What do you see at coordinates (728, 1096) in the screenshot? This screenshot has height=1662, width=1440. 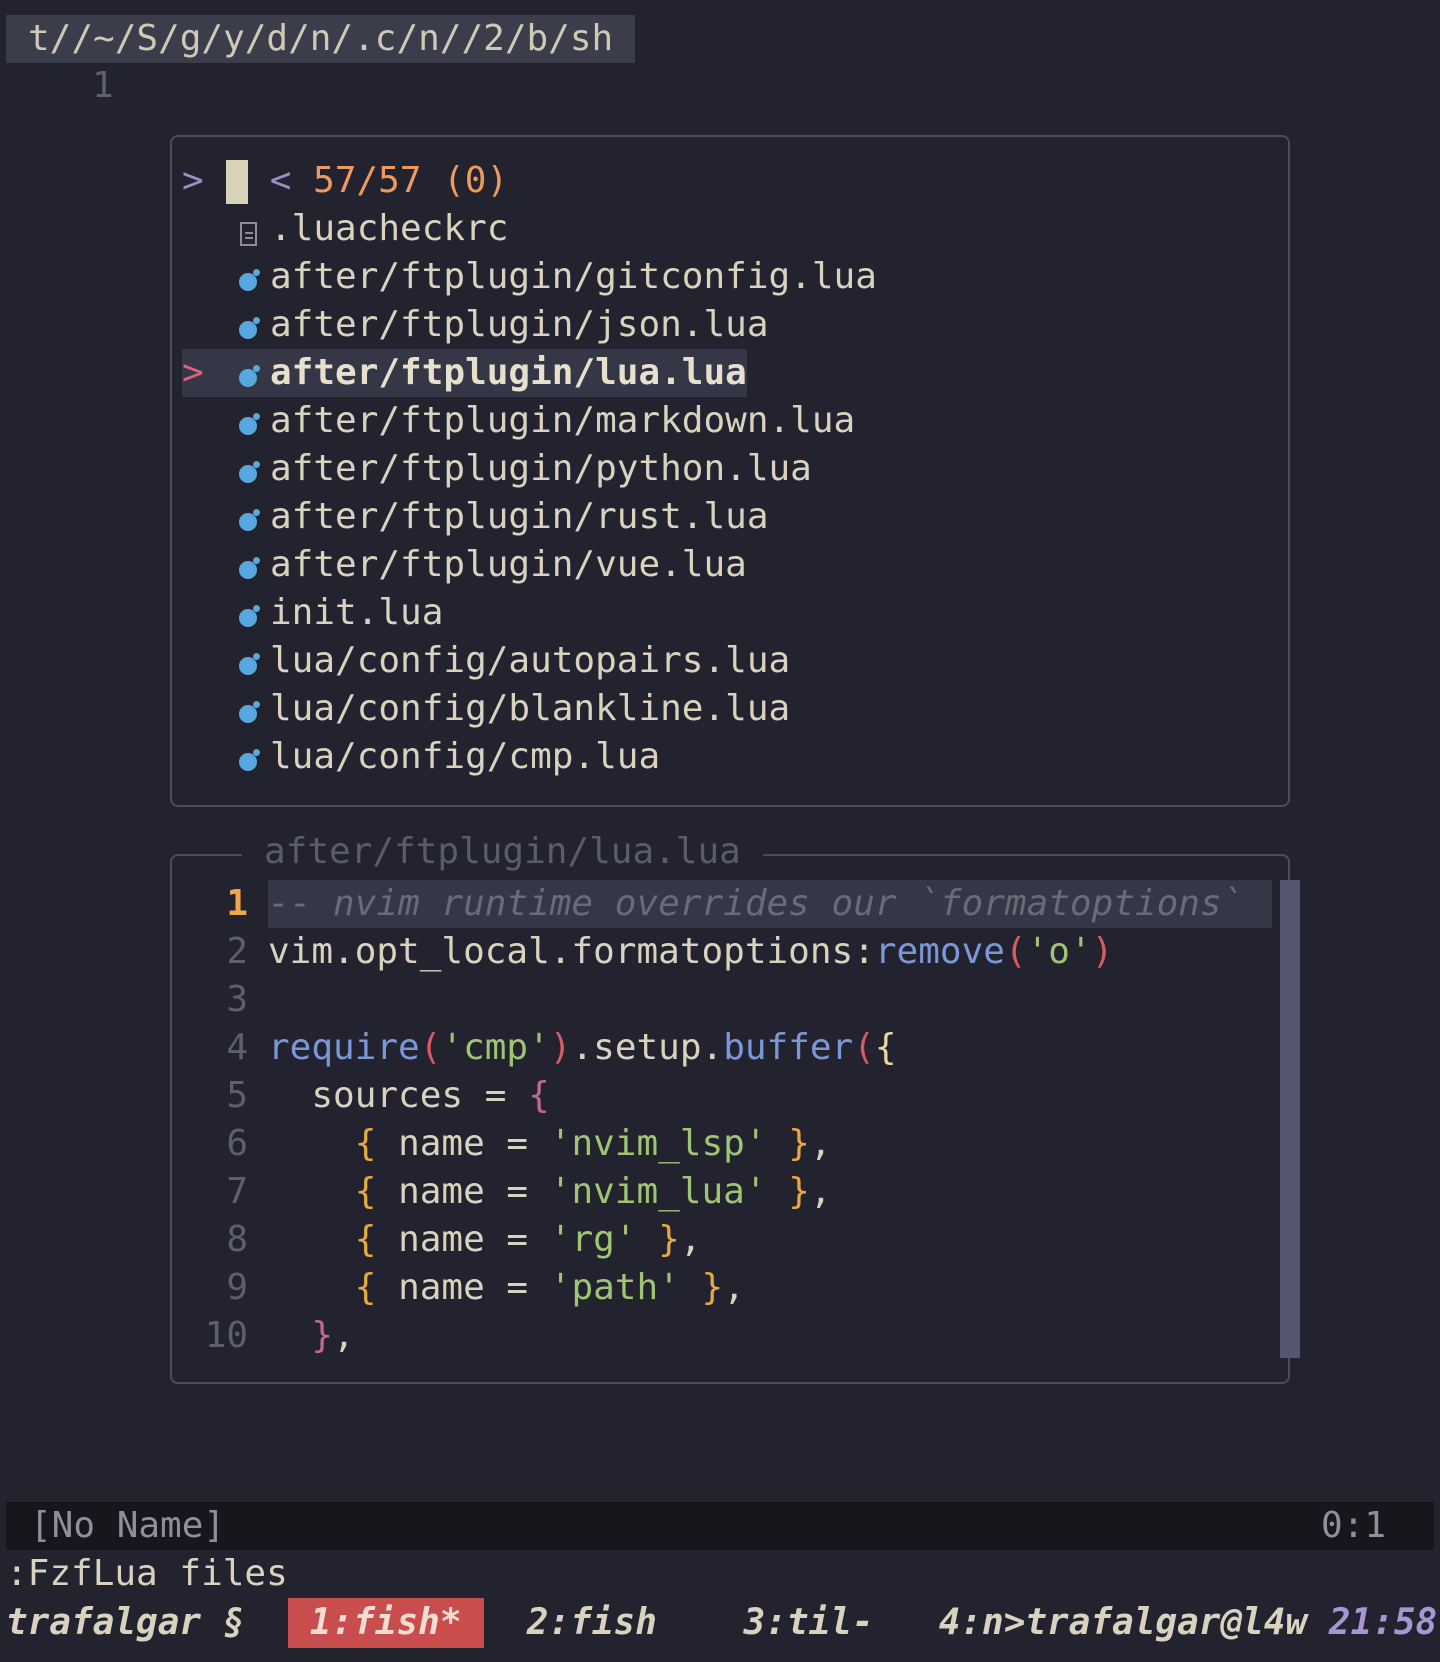 I see `code-line: 5 sources = {` at bounding box center [728, 1096].